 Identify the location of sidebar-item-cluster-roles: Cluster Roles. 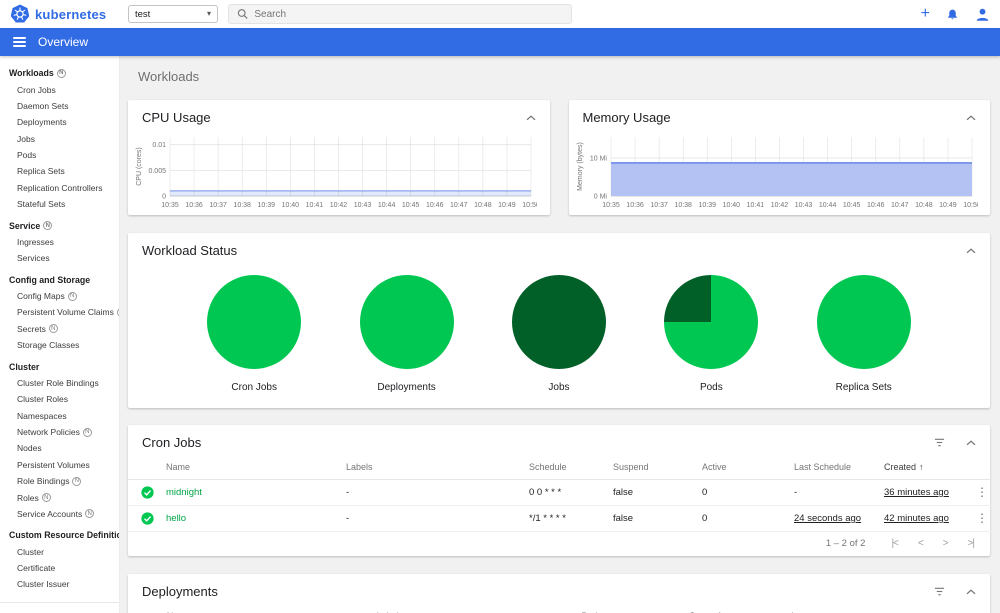
(59, 399).